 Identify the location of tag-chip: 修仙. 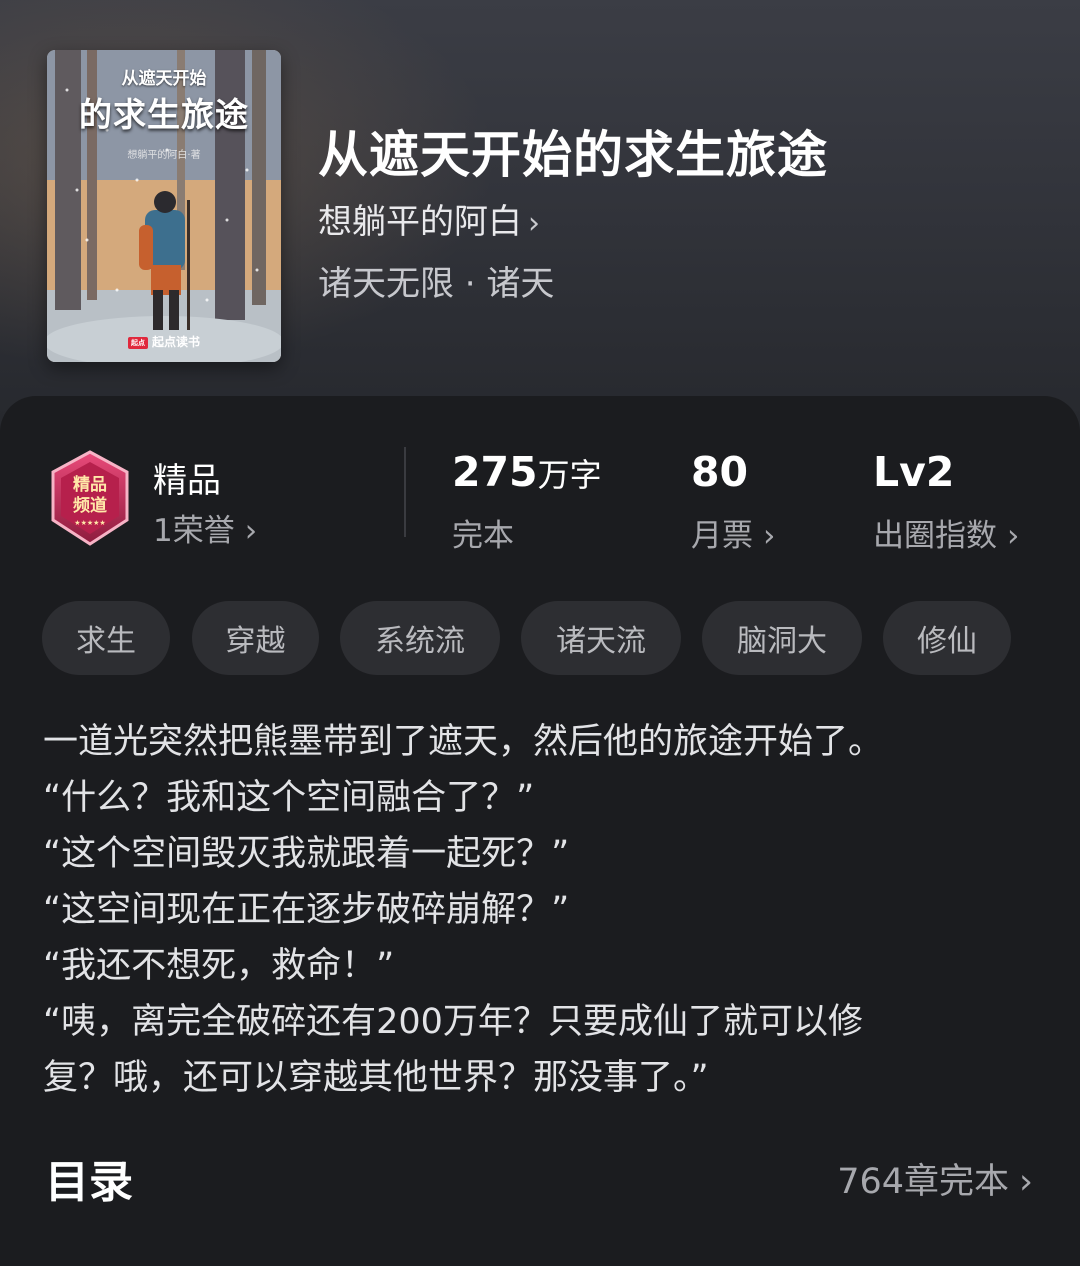
(947, 638).